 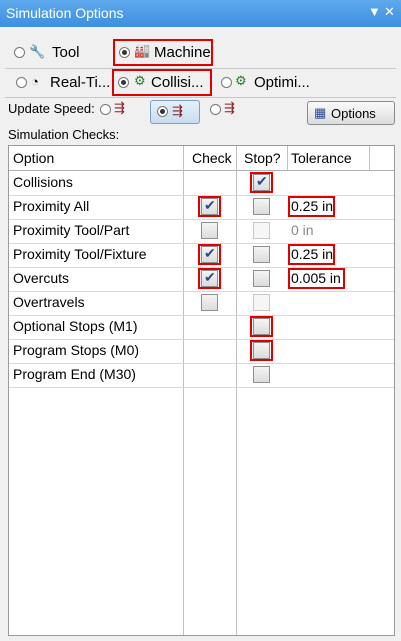 What do you see at coordinates (80, 254) in the screenshot?
I see `row-option-name: Proximity Tool/Fixture` at bounding box center [80, 254].